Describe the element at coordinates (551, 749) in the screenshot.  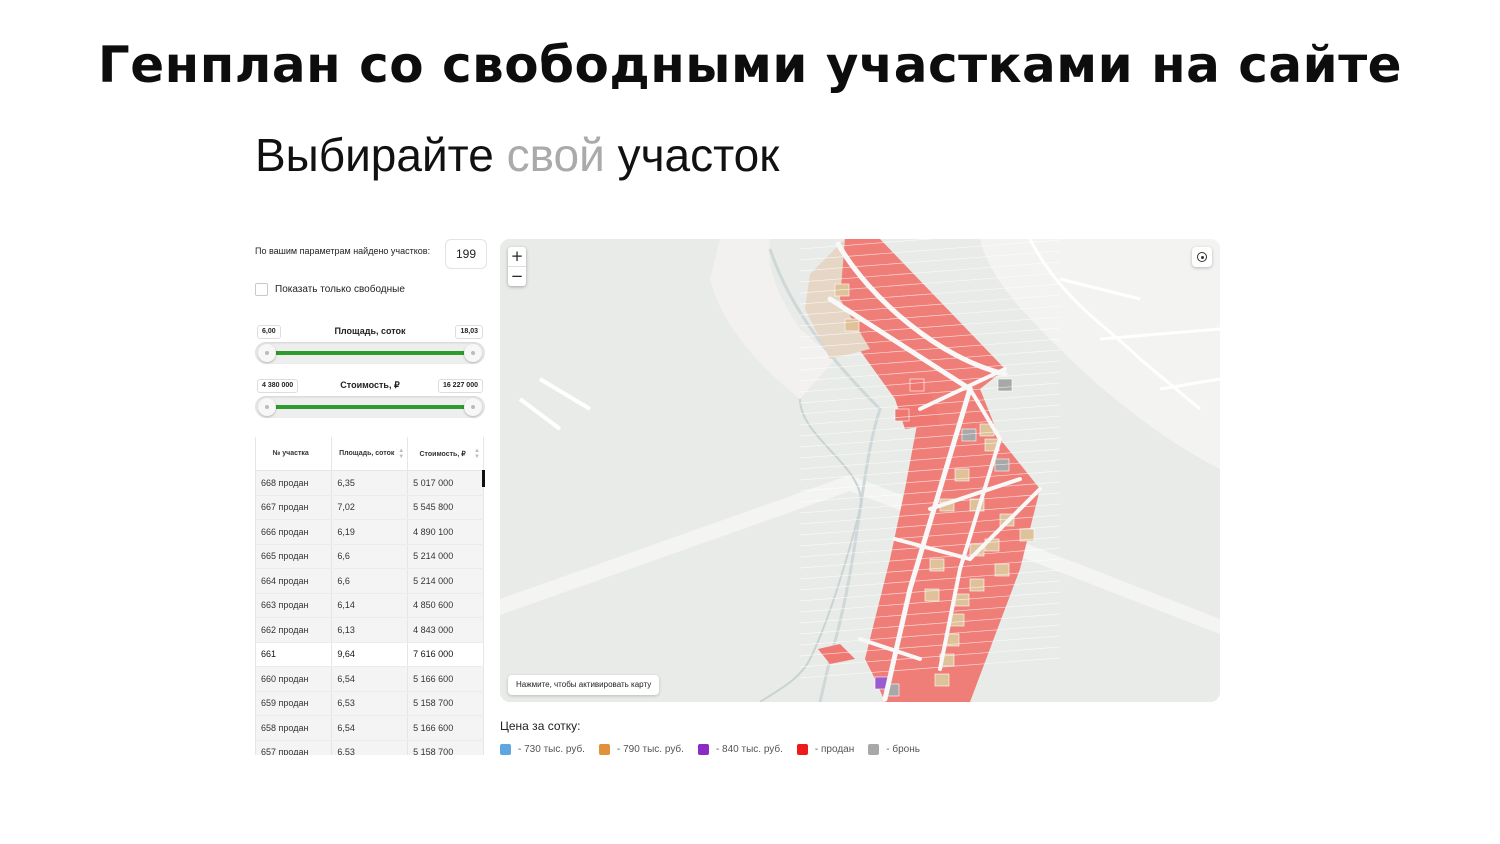
I see `legend-label: - 730 тыс. руб.` at that location.